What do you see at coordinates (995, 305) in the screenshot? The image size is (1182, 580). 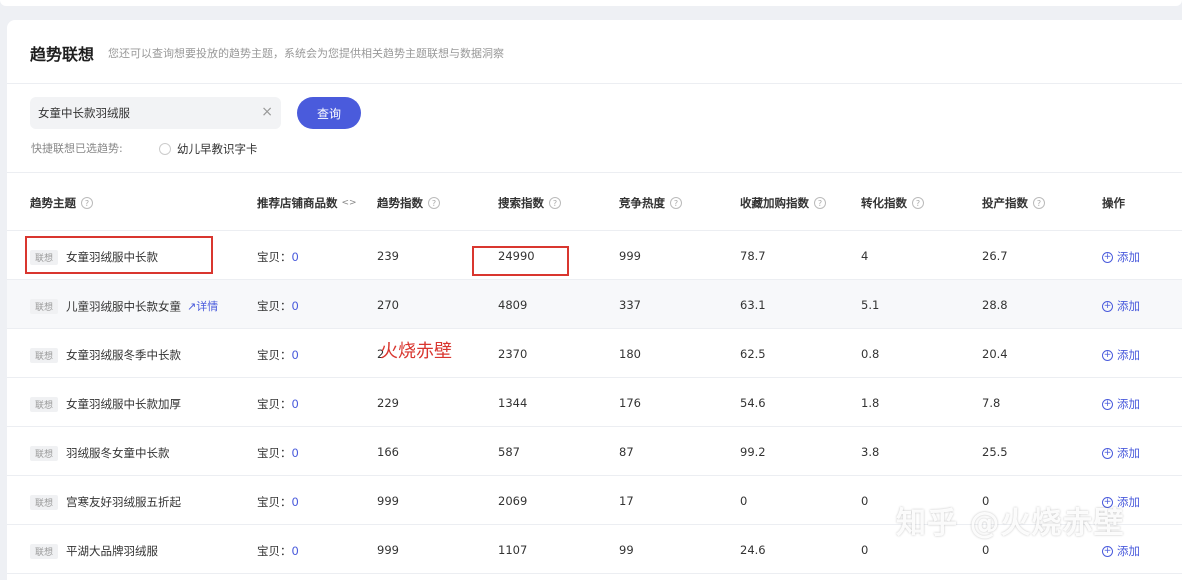 I see `roi-cell: 28.8` at bounding box center [995, 305].